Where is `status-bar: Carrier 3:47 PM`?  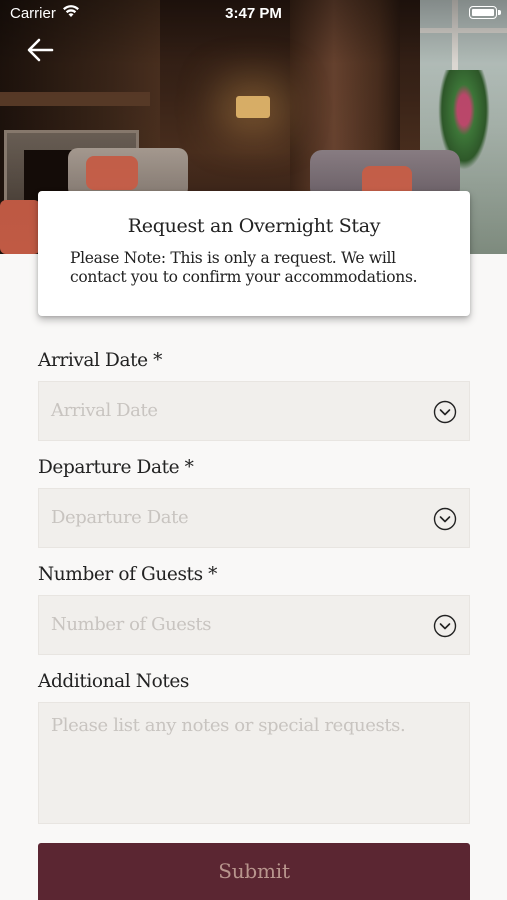
status-bar: Carrier 3:47 PM is located at coordinates (253, 14).